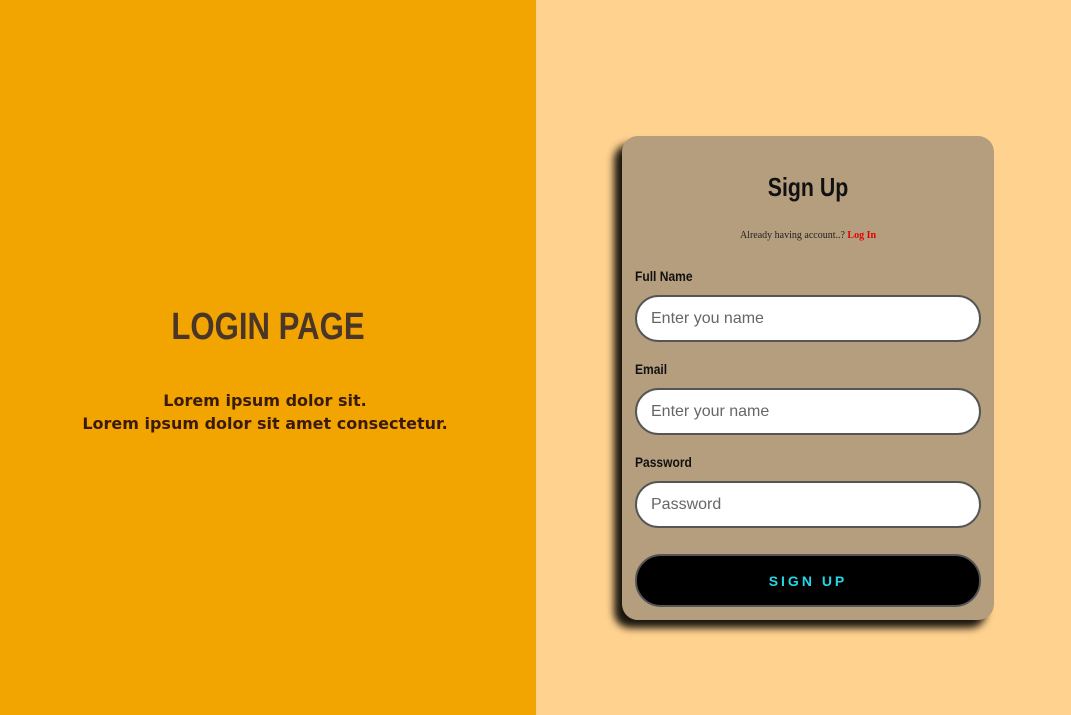  Describe the element at coordinates (663, 462) in the screenshot. I see `password-label: Password` at that location.